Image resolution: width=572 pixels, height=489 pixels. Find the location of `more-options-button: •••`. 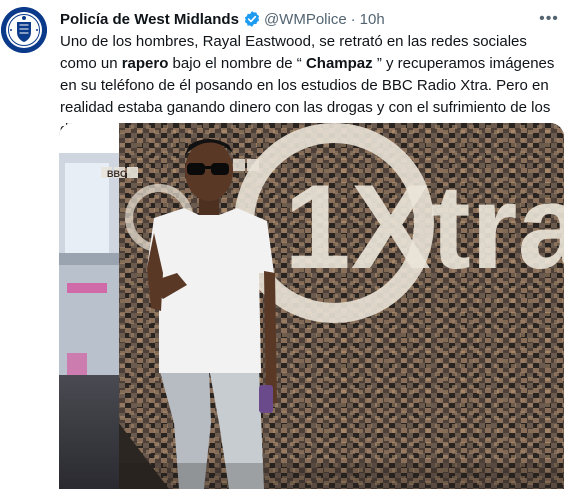

more-options-button: ••• is located at coordinates (549, 19).